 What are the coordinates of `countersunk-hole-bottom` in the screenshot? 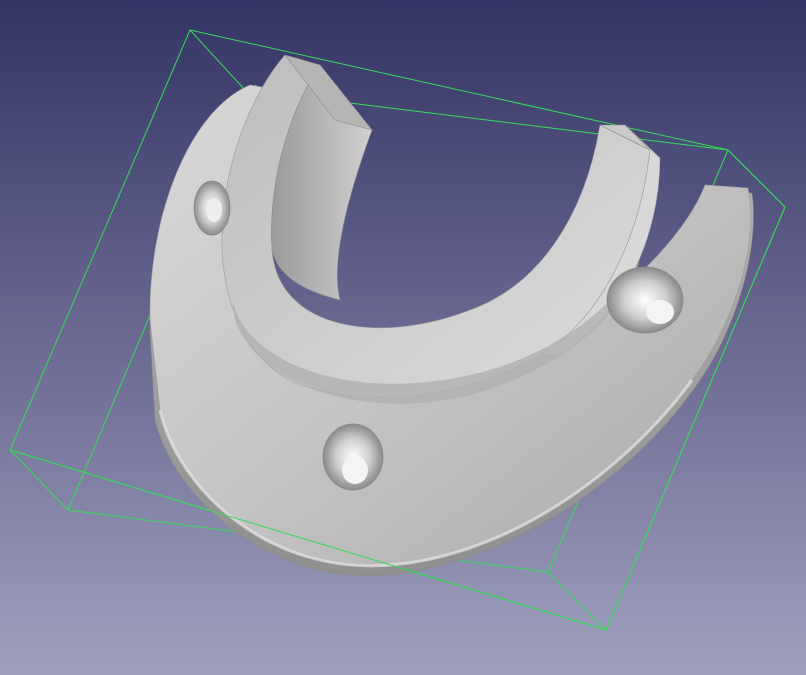 It's located at (353, 457).